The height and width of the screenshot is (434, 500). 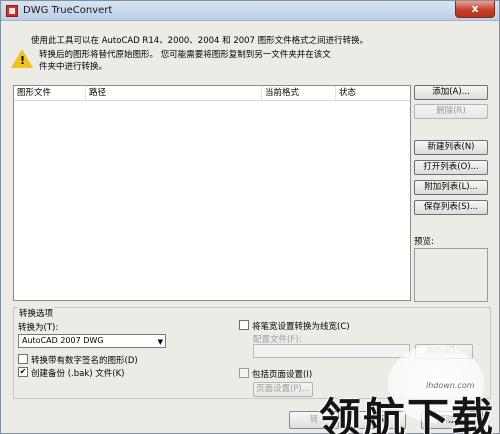 What do you see at coordinates (451, 147) in the screenshot?
I see `new-list-button: 新建列表(N)` at bounding box center [451, 147].